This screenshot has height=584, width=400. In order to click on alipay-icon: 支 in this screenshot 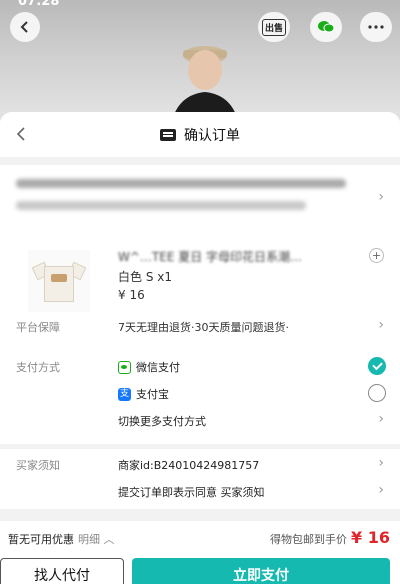, I will do `click(124, 394)`.